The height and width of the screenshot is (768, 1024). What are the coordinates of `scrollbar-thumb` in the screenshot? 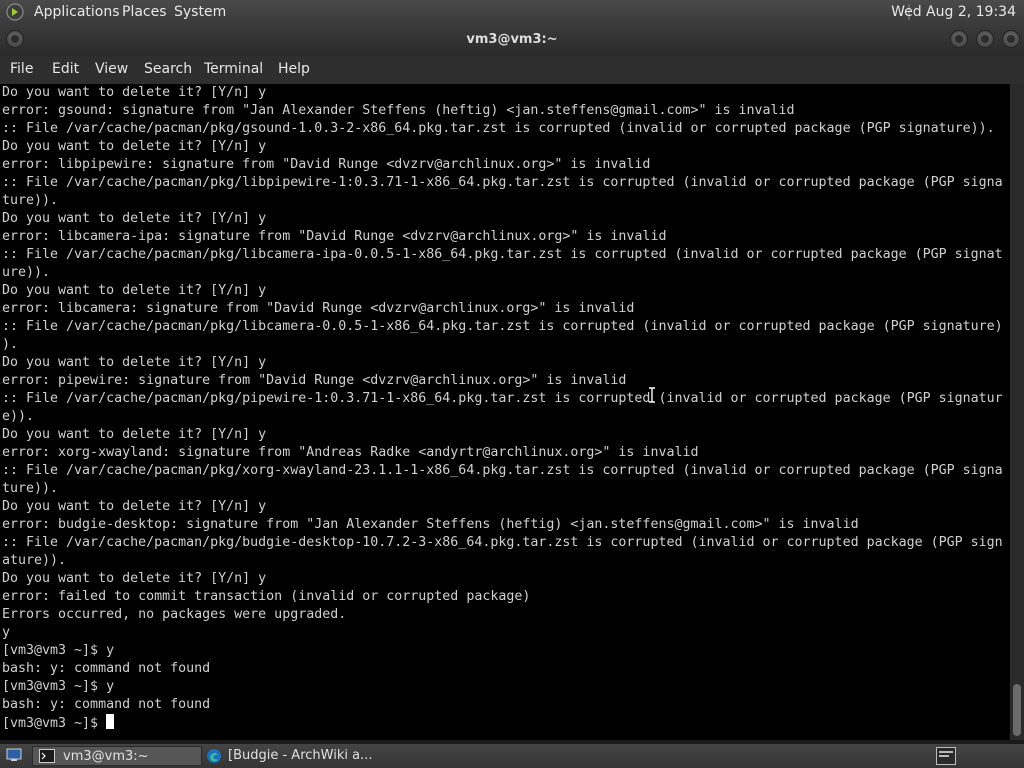 It's located at (1017, 710).